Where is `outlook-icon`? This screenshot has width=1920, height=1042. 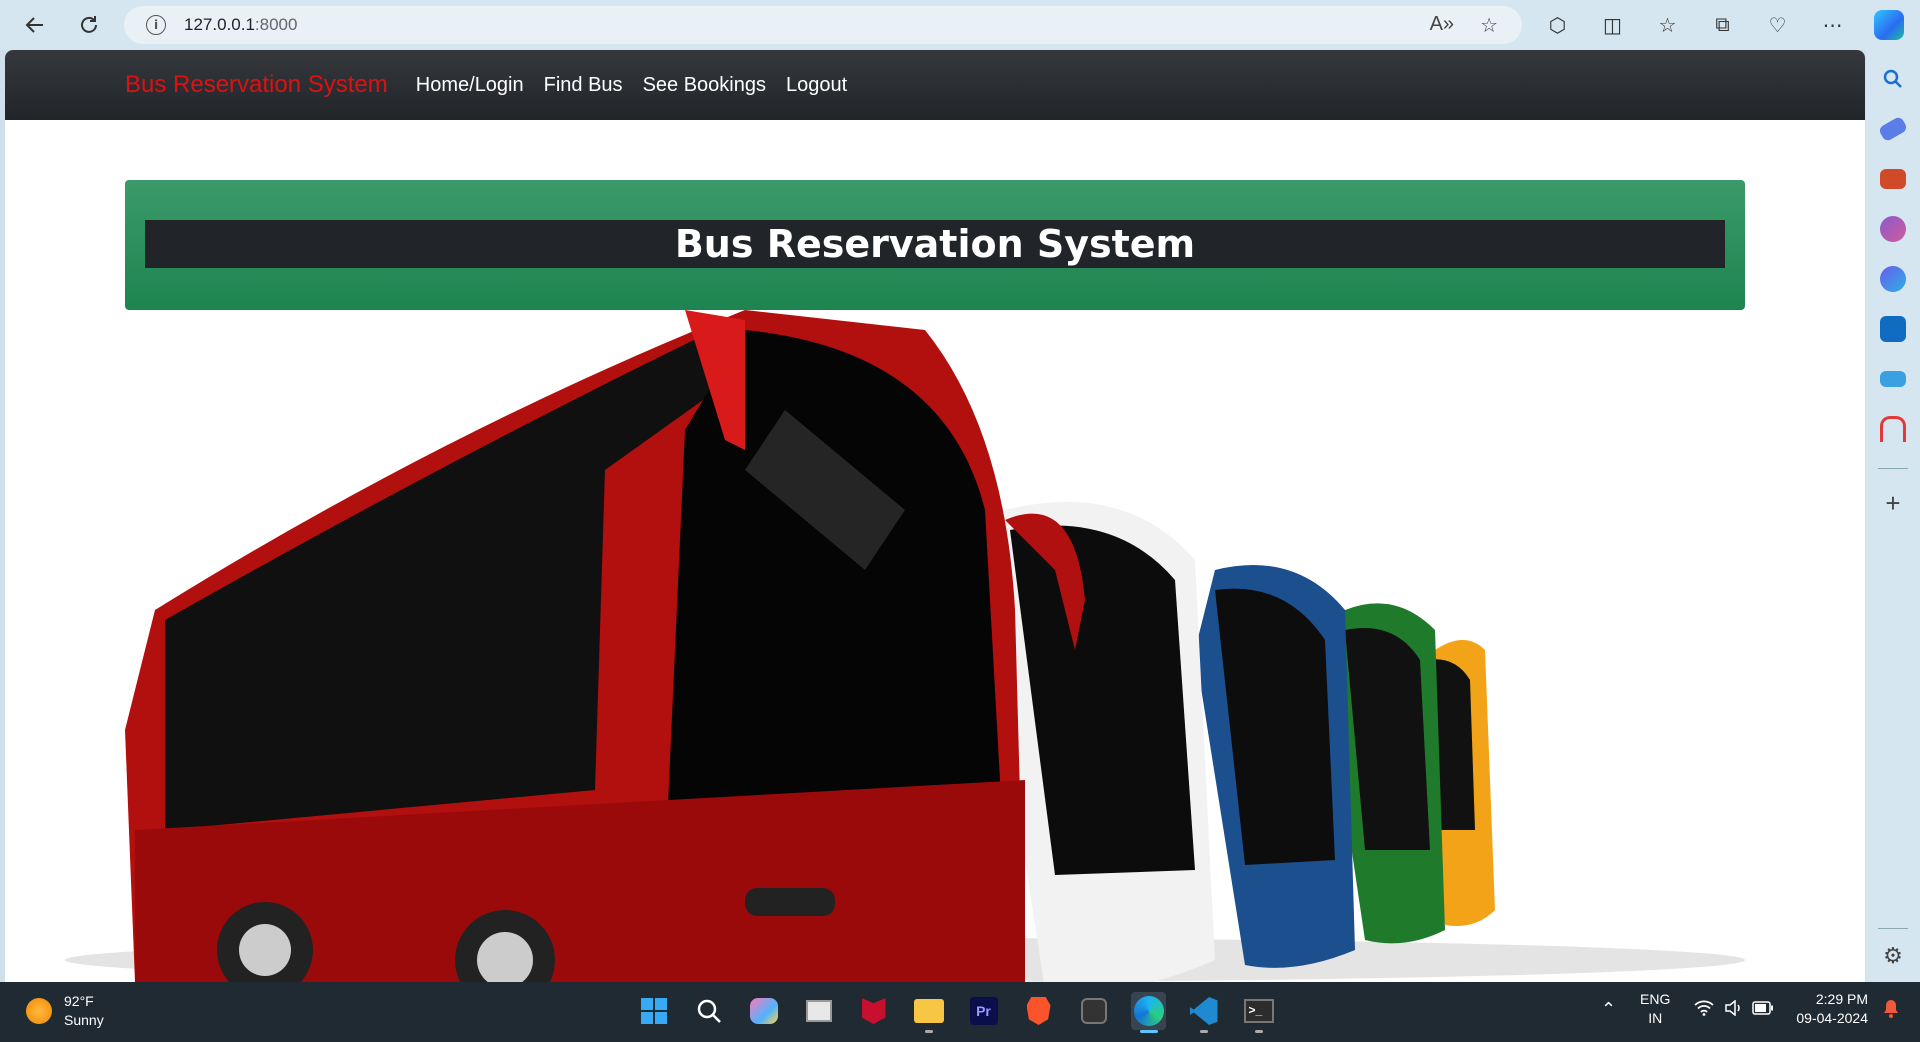
outlook-icon is located at coordinates (1893, 329).